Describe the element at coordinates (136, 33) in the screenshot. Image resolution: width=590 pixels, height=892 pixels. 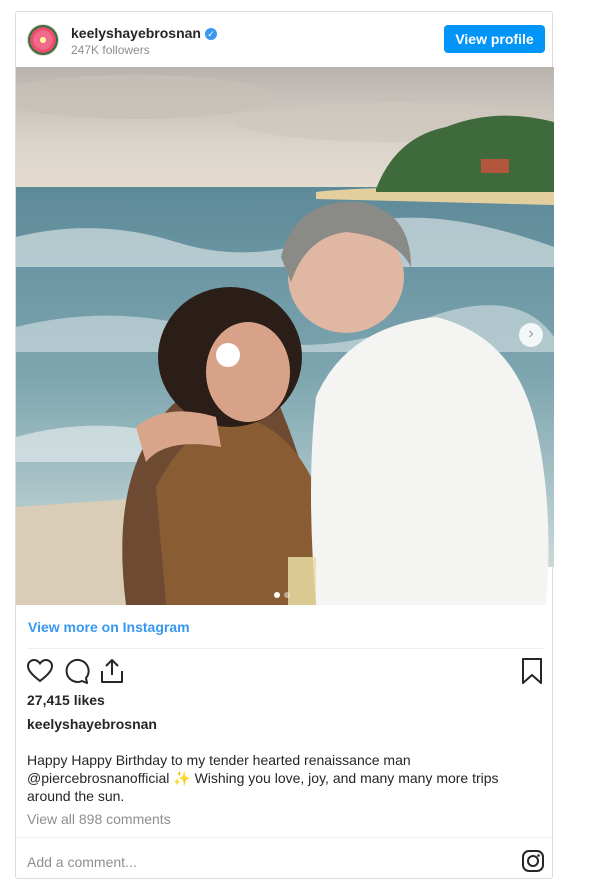
I see `username-text: keelyshayebrosnan` at that location.